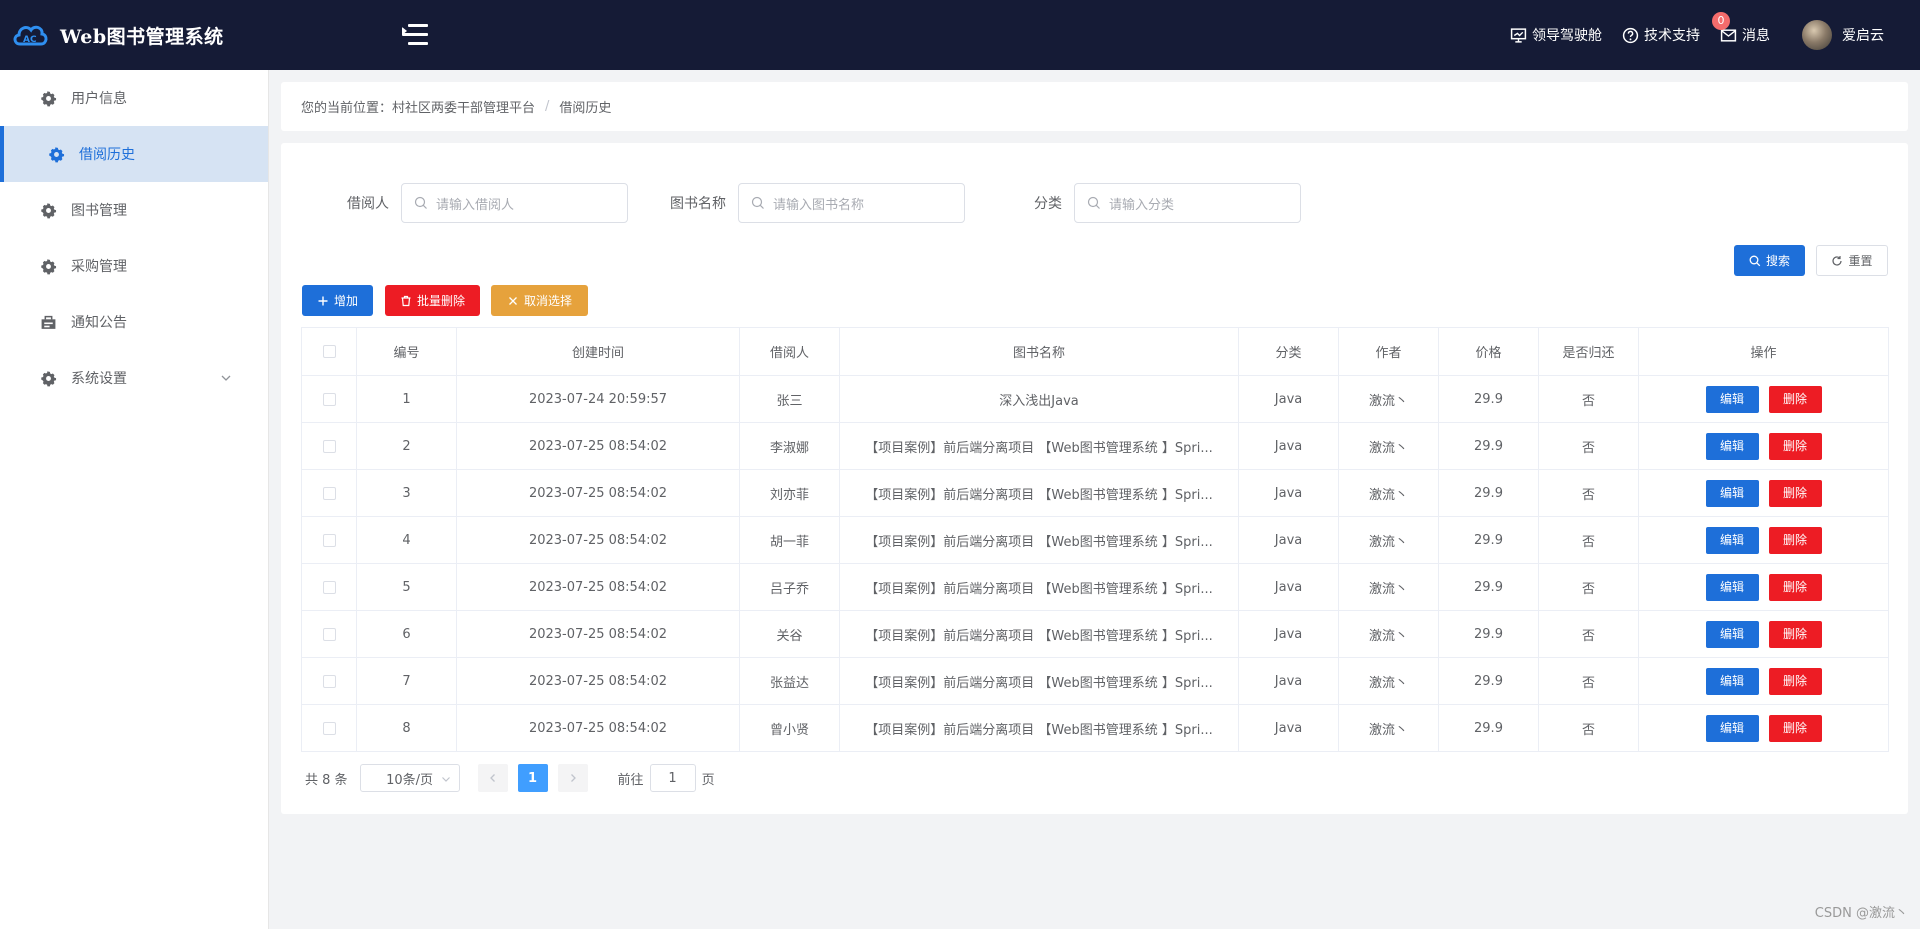 Image resolution: width=1920 pixels, height=929 pixels. What do you see at coordinates (1852, 260) in the screenshot?
I see `reset-button: 重置` at bounding box center [1852, 260].